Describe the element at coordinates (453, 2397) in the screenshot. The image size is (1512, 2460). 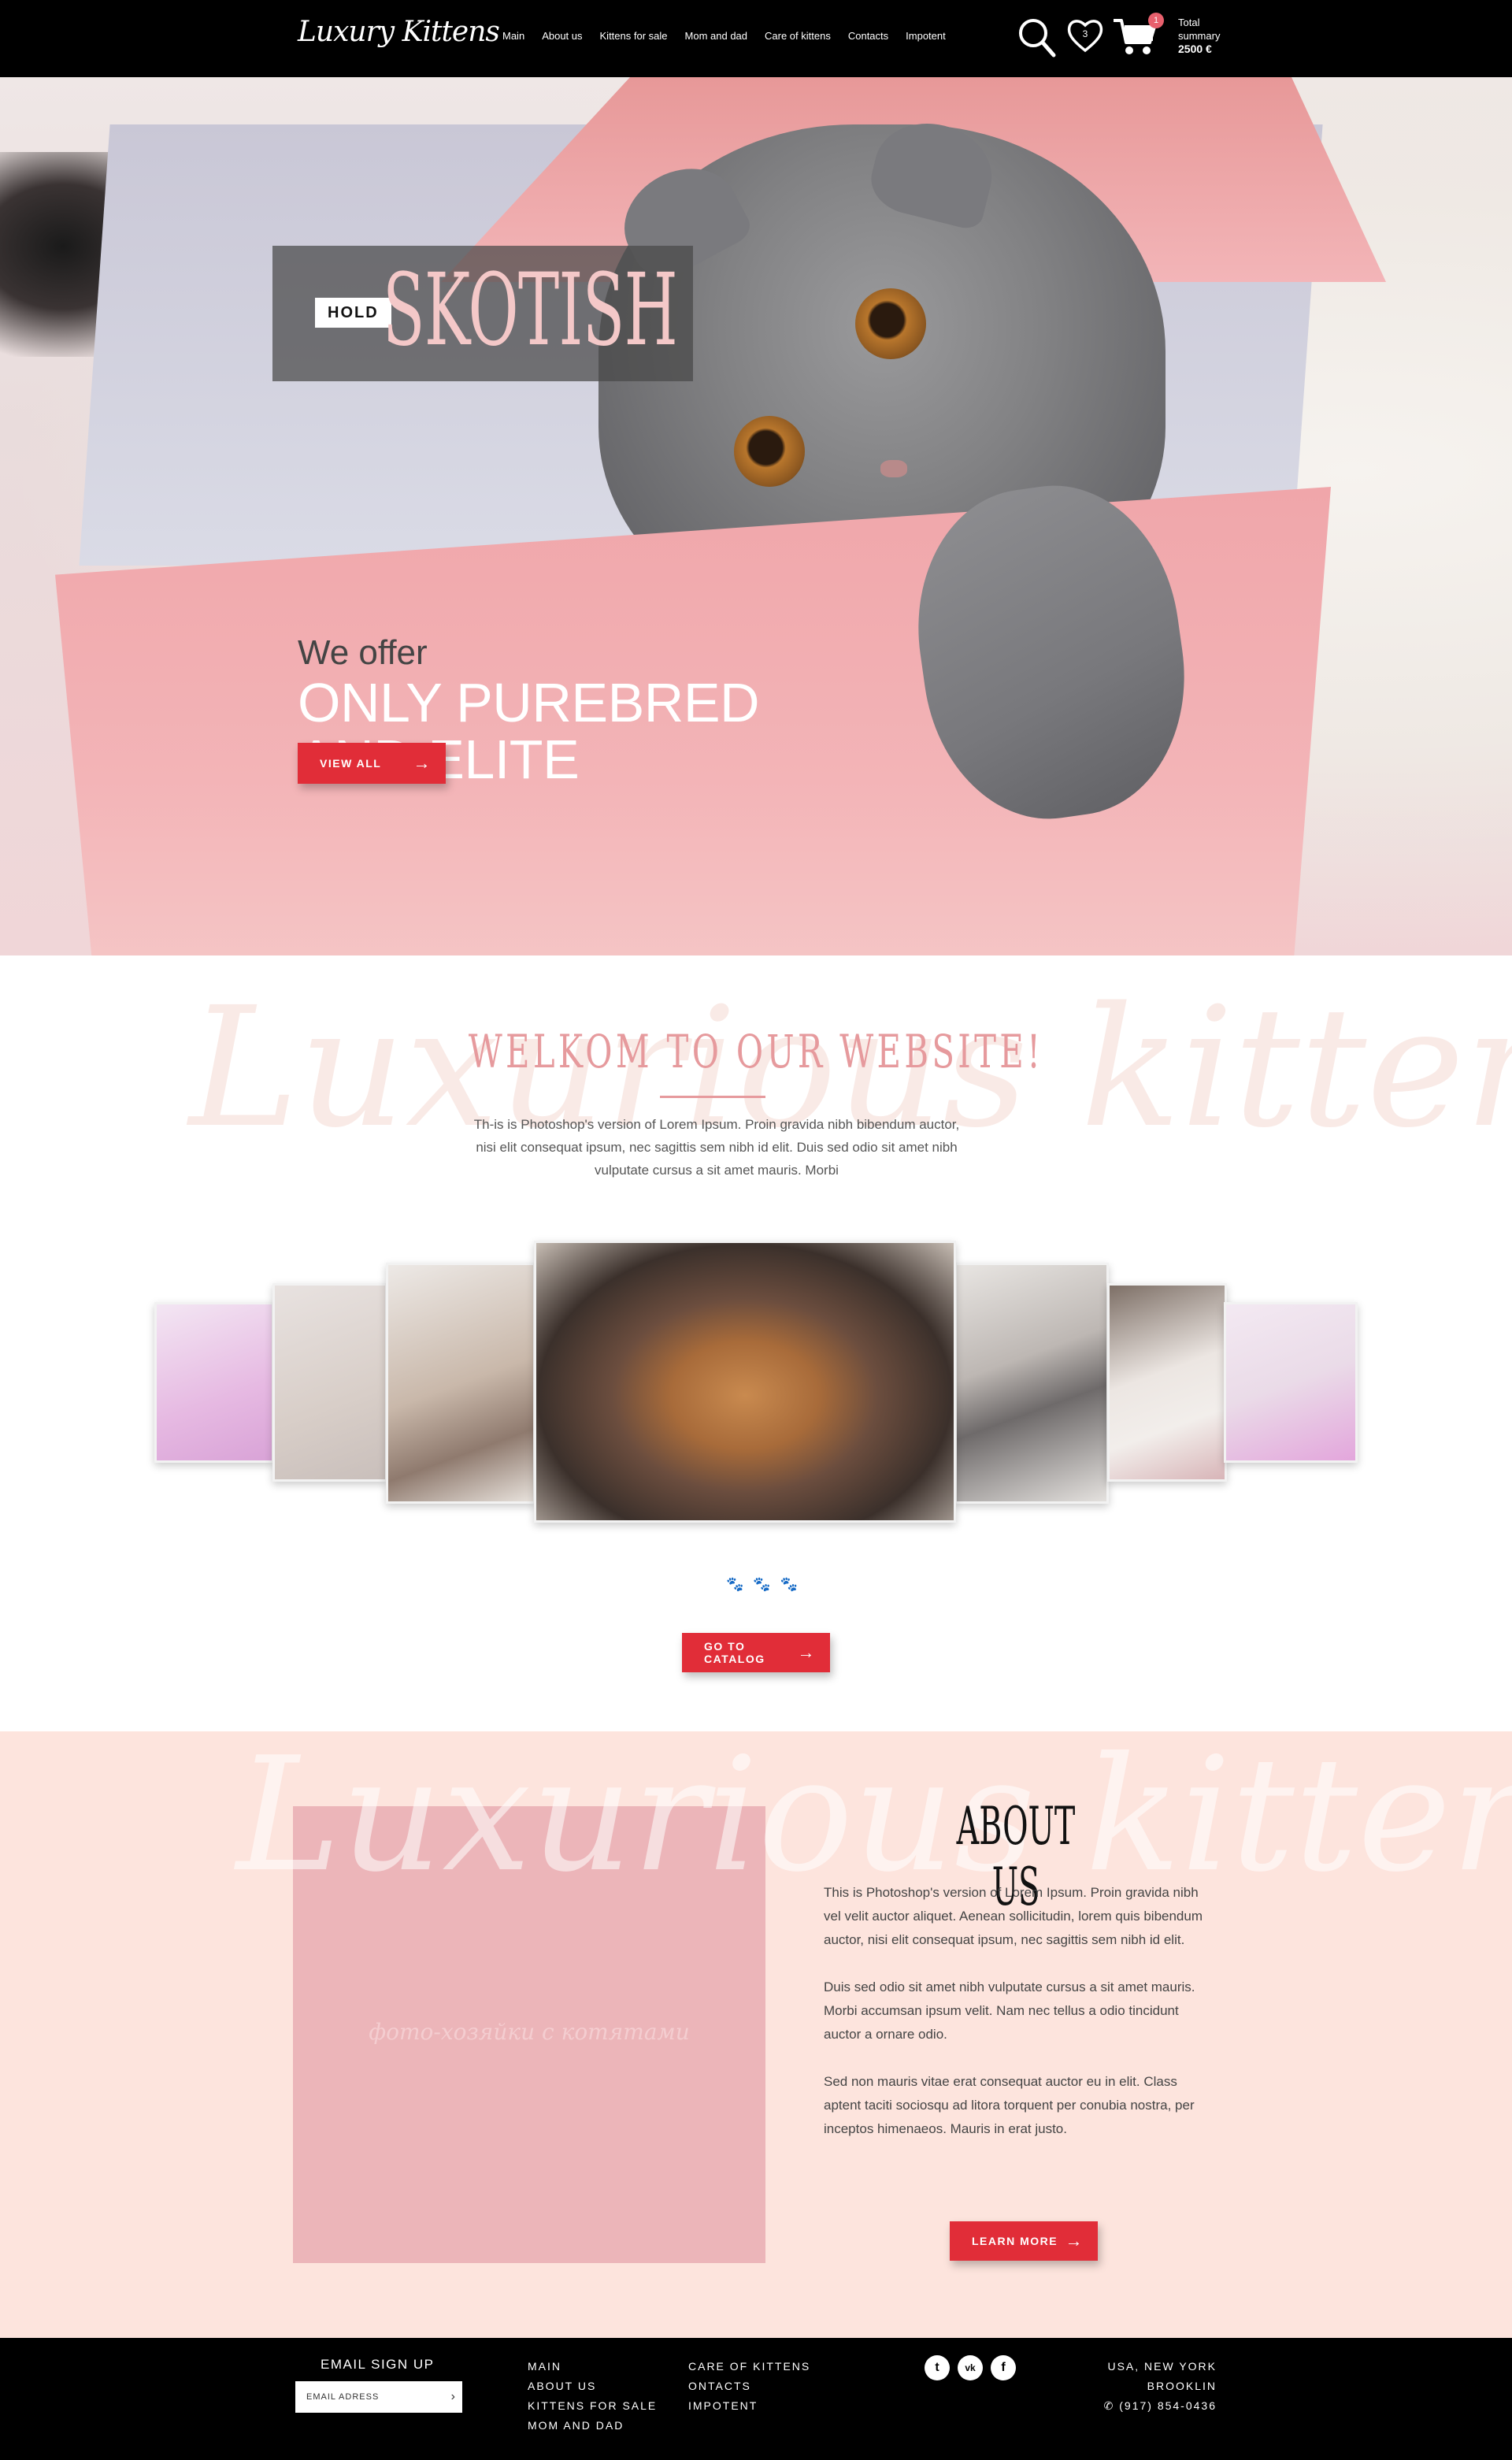
I see `submit-arrow-icon: ›` at that location.